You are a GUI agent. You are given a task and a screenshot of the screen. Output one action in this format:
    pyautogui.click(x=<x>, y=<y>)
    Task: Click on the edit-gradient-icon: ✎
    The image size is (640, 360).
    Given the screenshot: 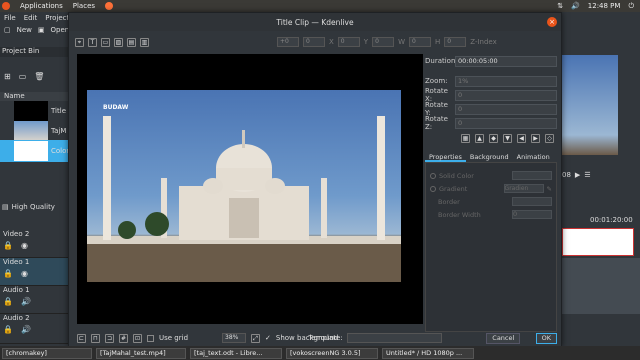 What is the action you would take?
    pyautogui.click(x=549, y=189)
    